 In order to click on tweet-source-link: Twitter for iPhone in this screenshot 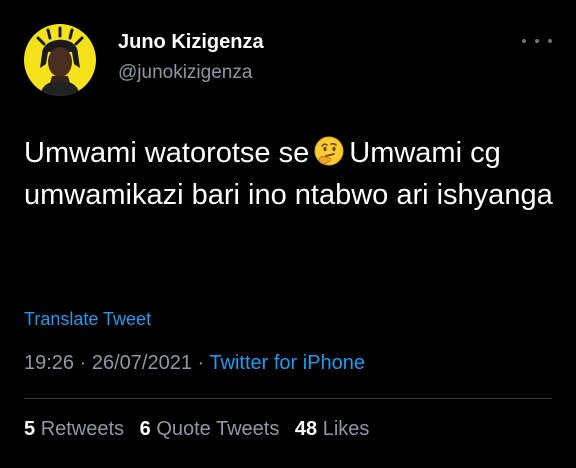, I will do `click(287, 363)`.